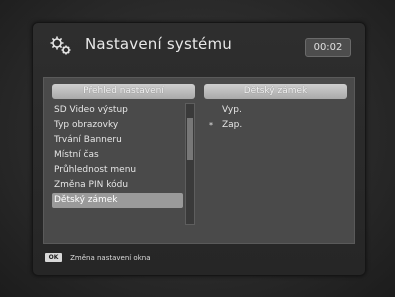 The height and width of the screenshot is (297, 395). Describe the element at coordinates (117, 170) in the screenshot. I see `list-item-menu-transparency: Průhlednost menu` at that location.